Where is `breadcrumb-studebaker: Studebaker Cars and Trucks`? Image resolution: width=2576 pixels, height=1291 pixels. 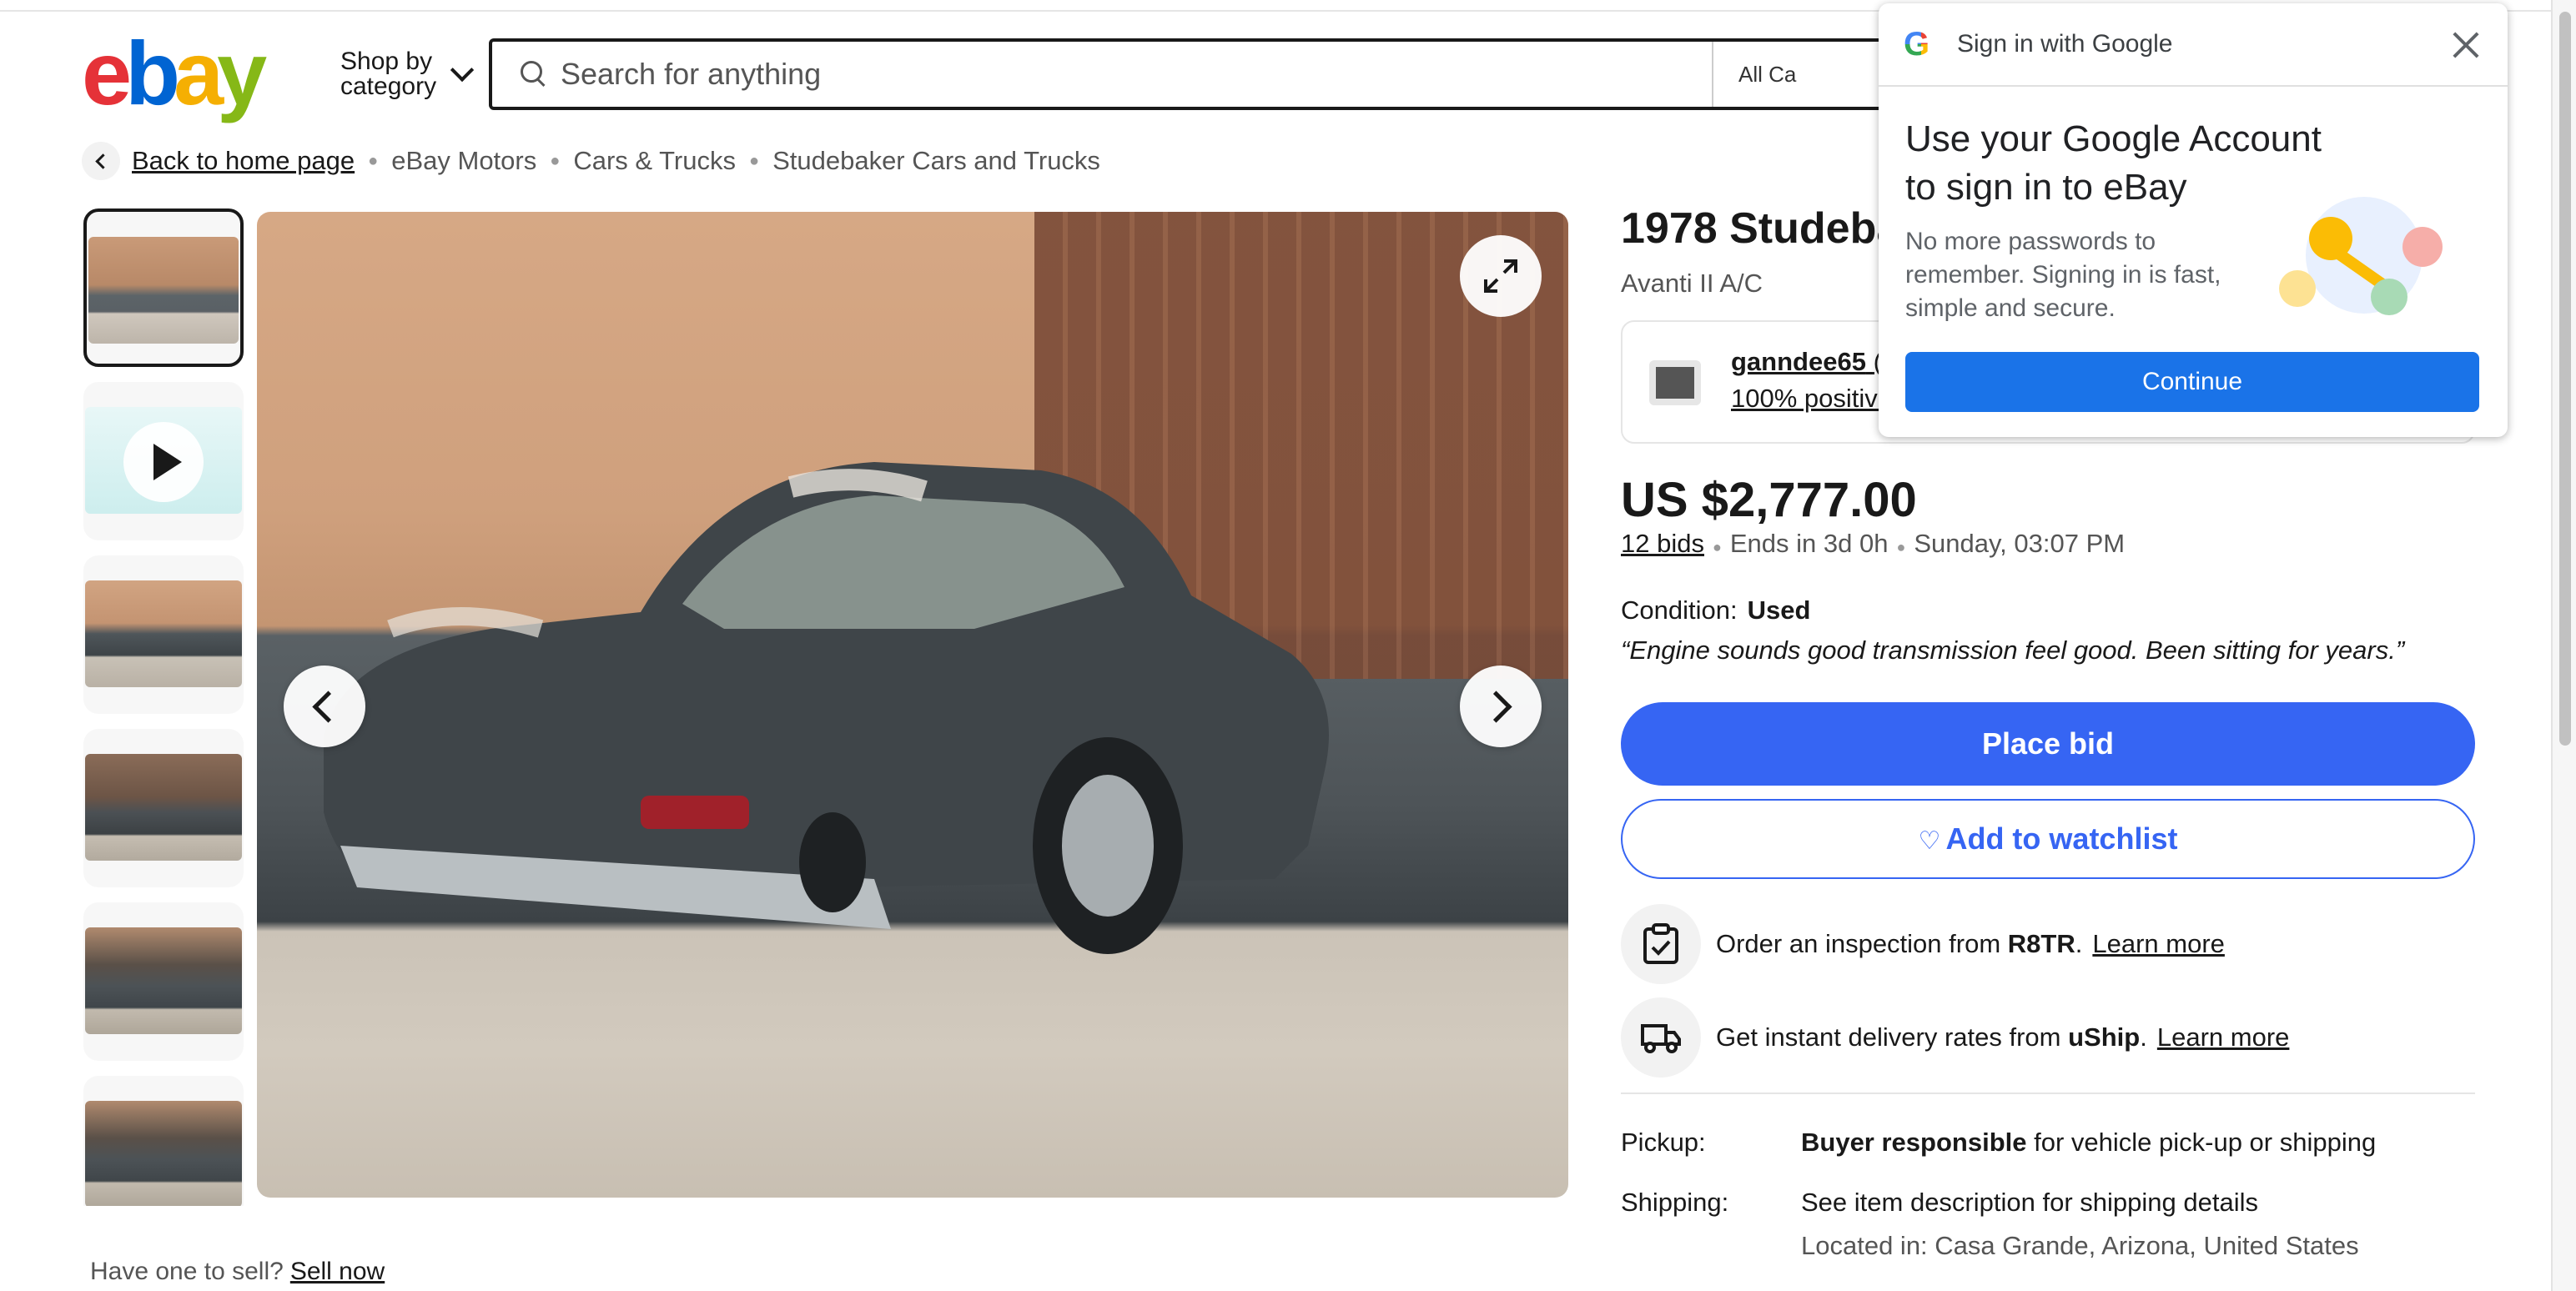
breadcrumb-studebaker: Studebaker Cars and Trucks is located at coordinates (936, 161).